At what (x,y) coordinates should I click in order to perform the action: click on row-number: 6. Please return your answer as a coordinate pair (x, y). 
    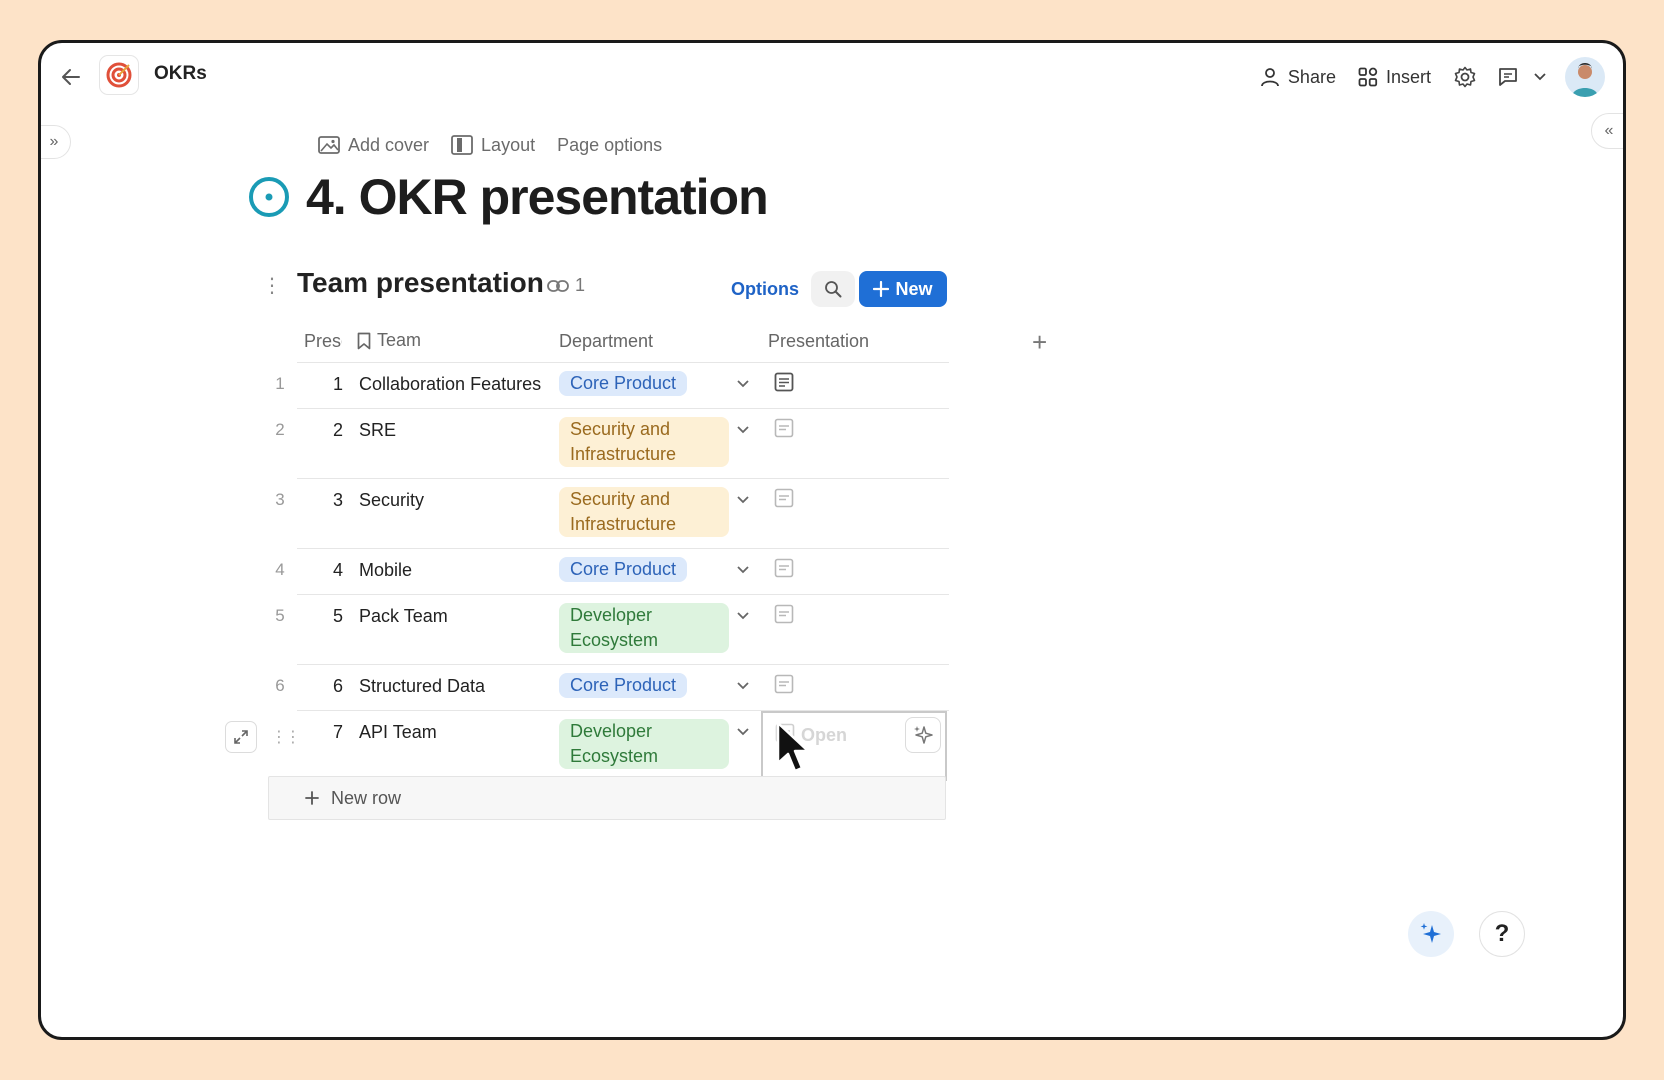
    Looking at the image, I should click on (280, 685).